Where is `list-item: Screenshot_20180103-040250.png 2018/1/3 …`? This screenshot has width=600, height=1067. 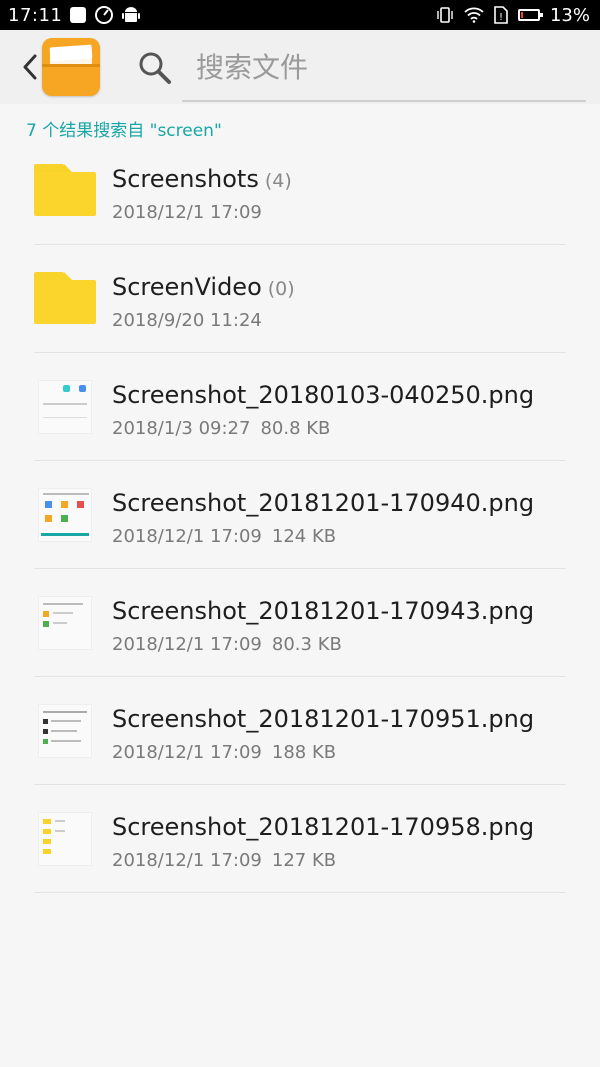
list-item: Screenshot_20180103-040250.png 2018/1/3 … is located at coordinates (300, 407).